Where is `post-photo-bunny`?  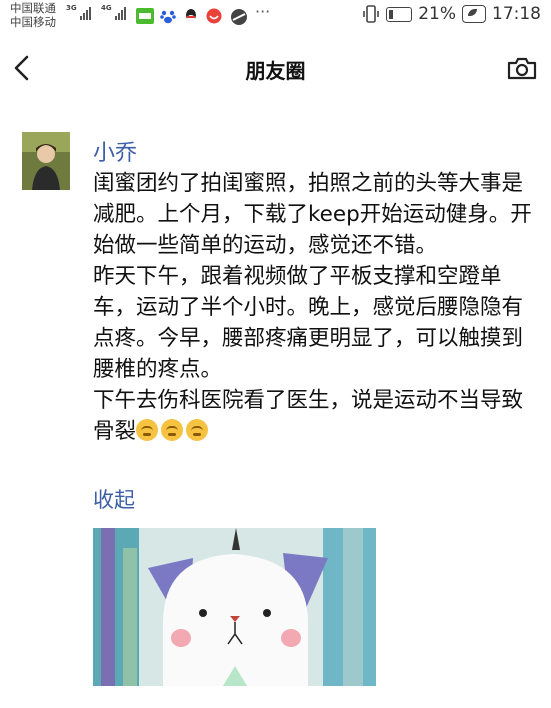 post-photo-bunny is located at coordinates (234, 607).